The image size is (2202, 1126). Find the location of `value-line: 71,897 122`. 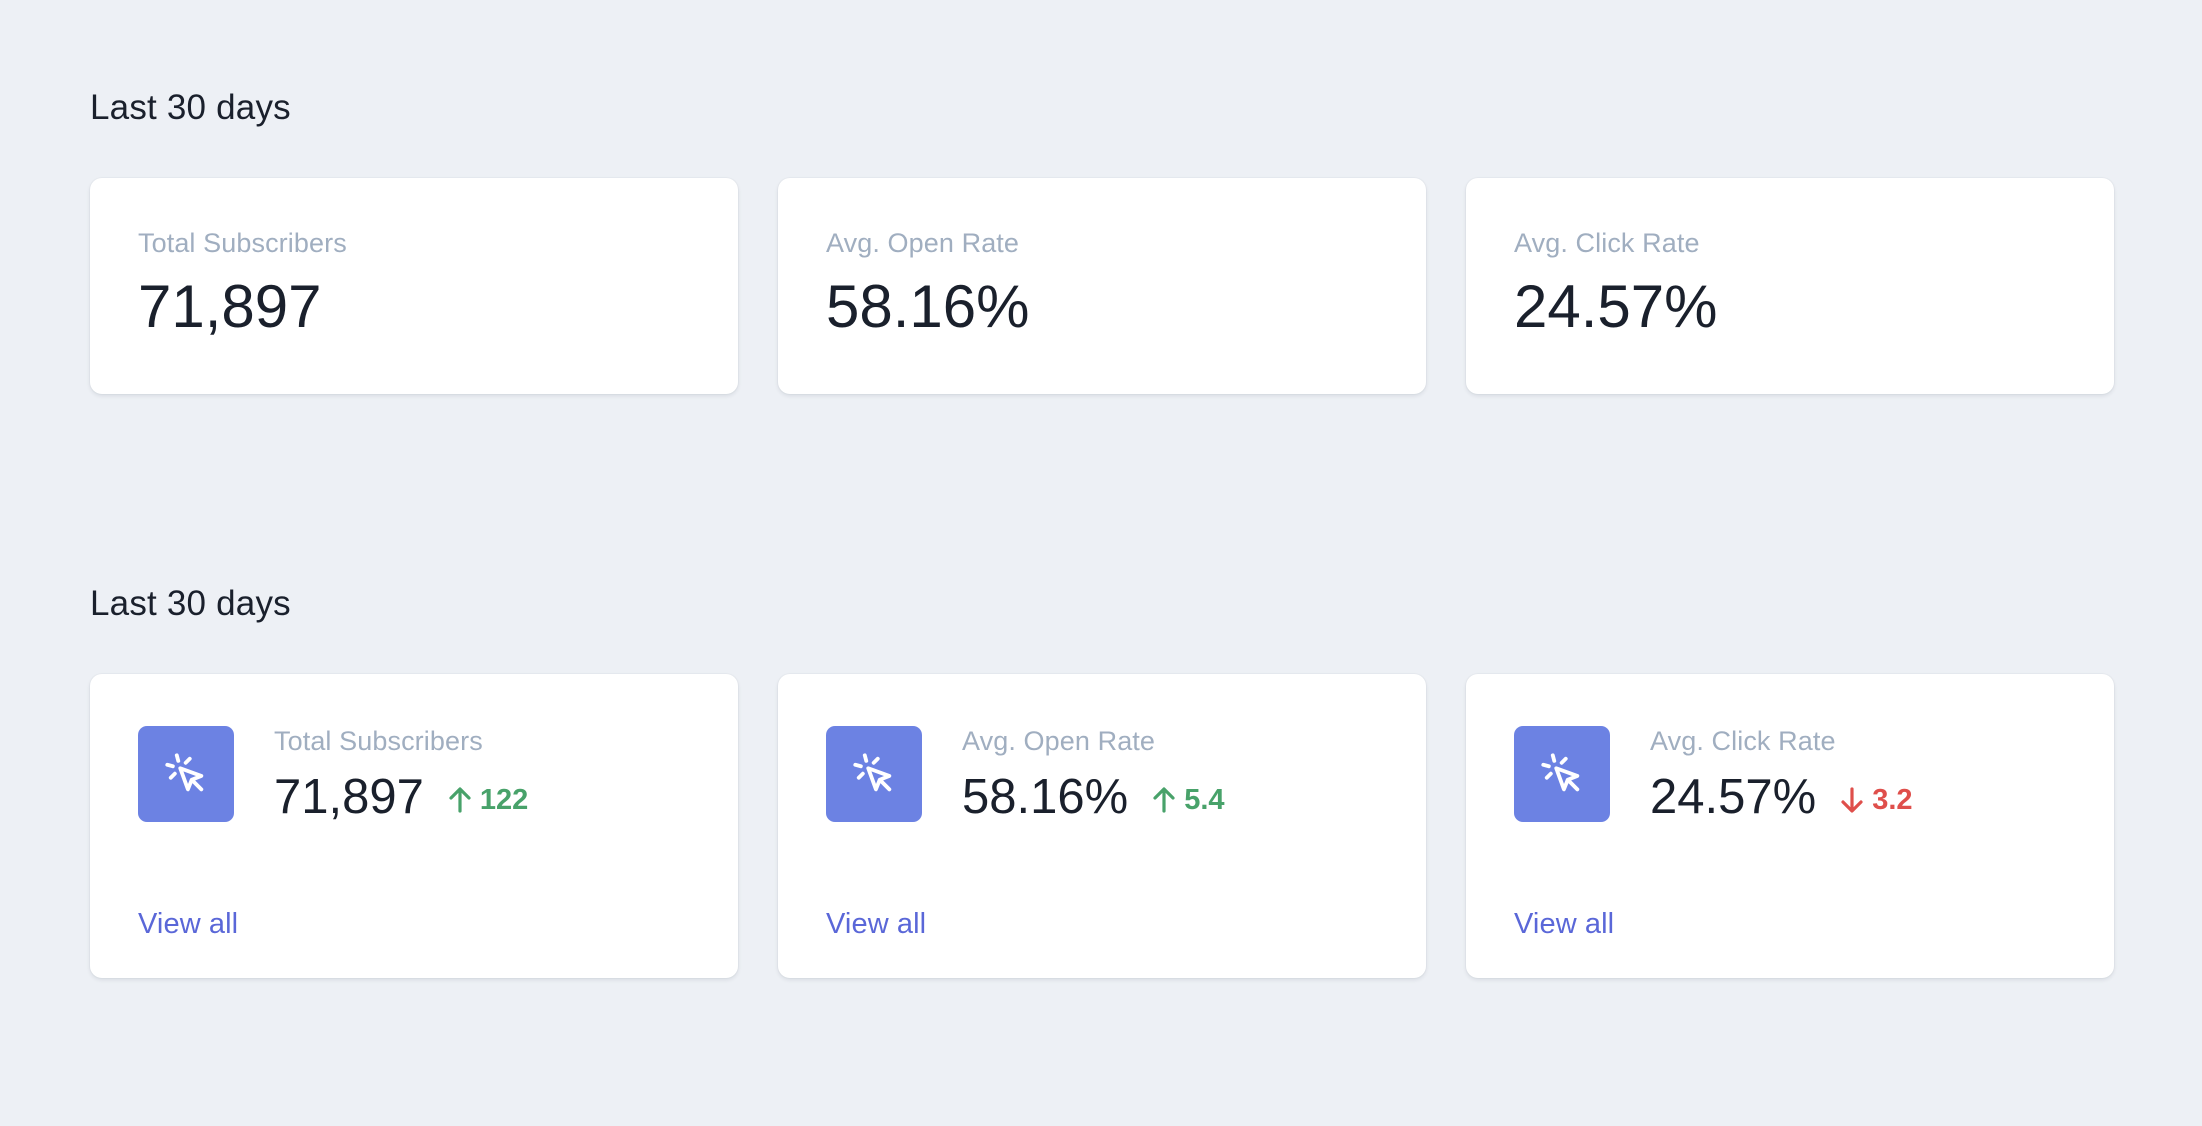

value-line: 71,897 122 is located at coordinates (401, 797).